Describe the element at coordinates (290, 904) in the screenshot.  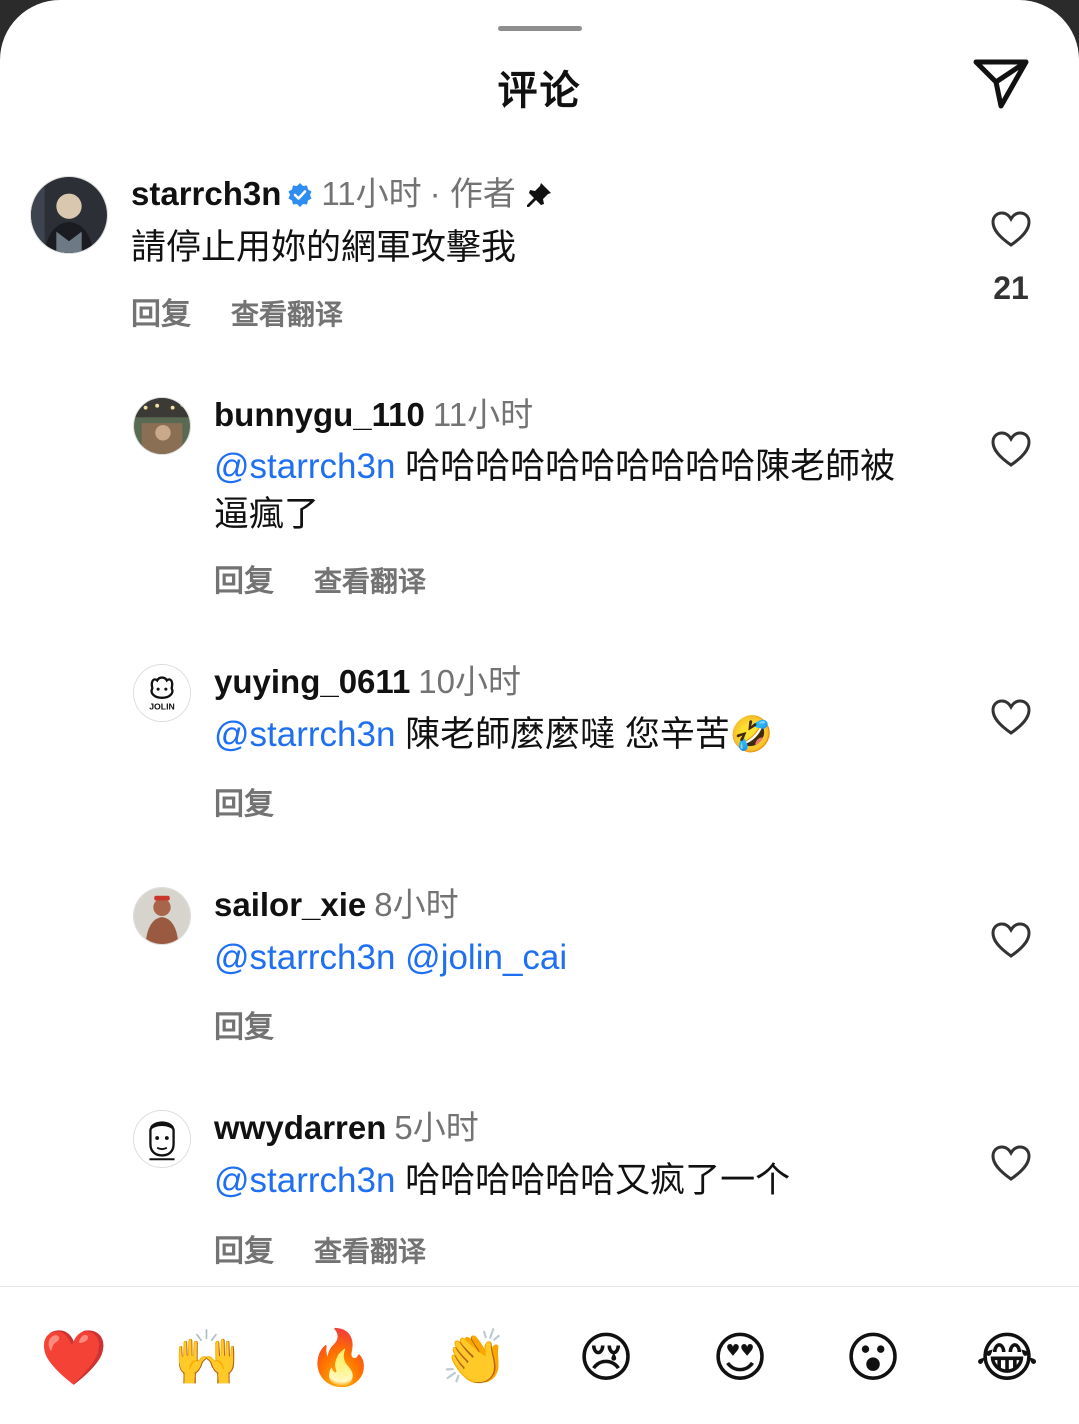
I see `username: sailor_xie` at that location.